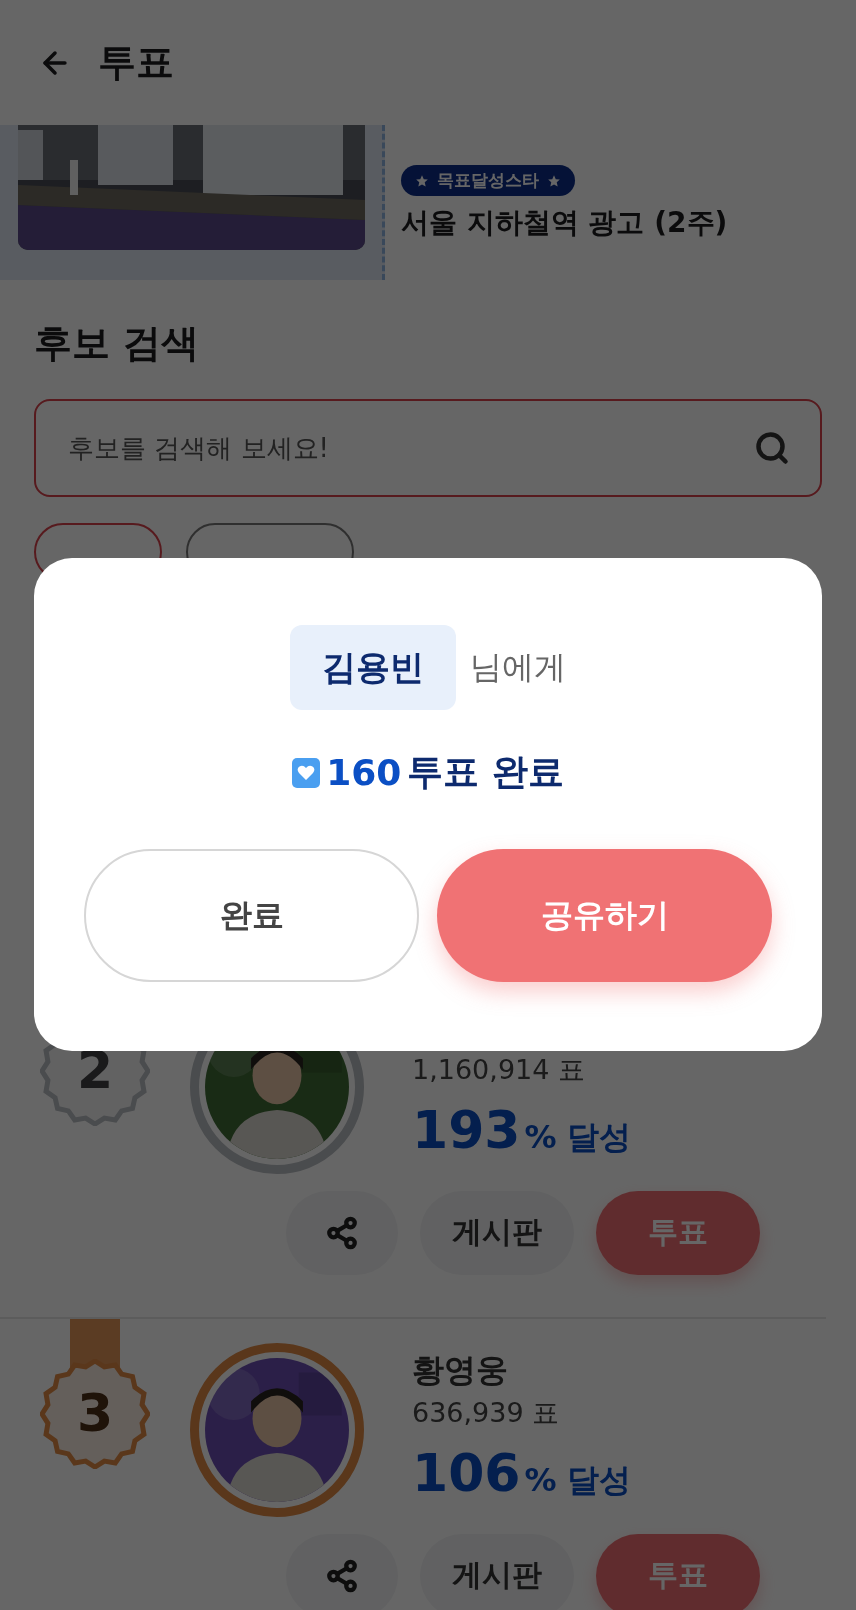  Describe the element at coordinates (499, 1070) in the screenshot. I see `vote-count: 1,160,914 표` at that location.